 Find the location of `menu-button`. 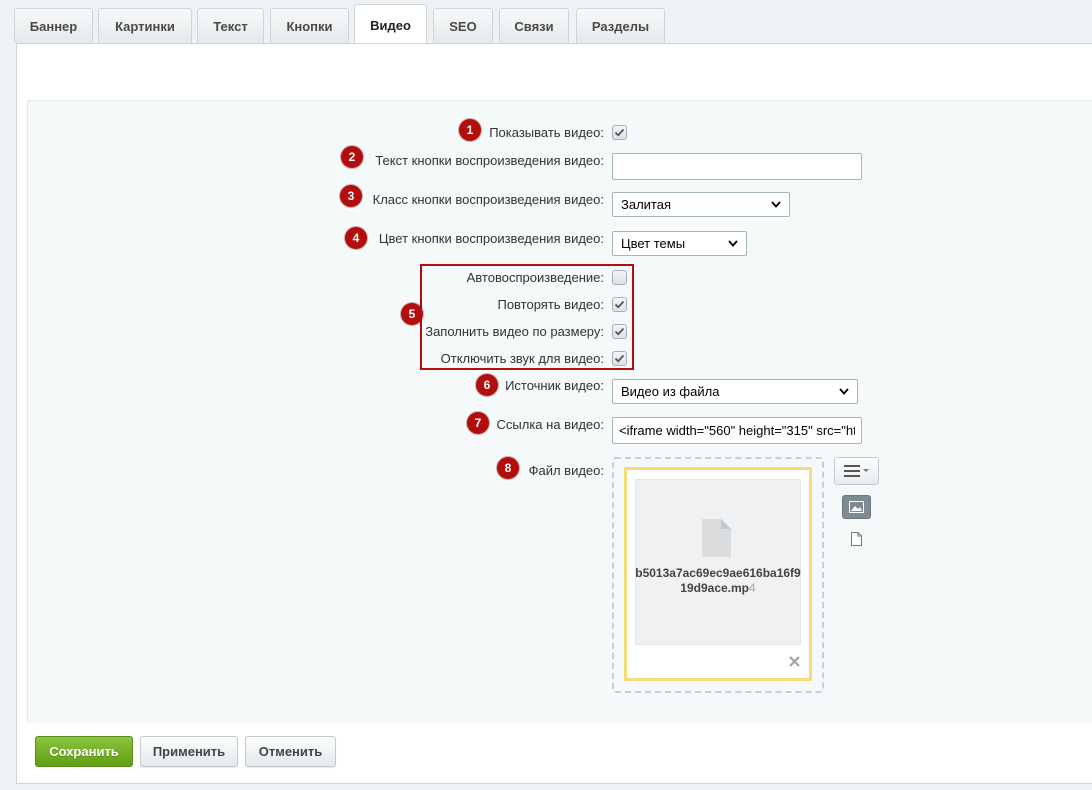

menu-button is located at coordinates (856, 471).